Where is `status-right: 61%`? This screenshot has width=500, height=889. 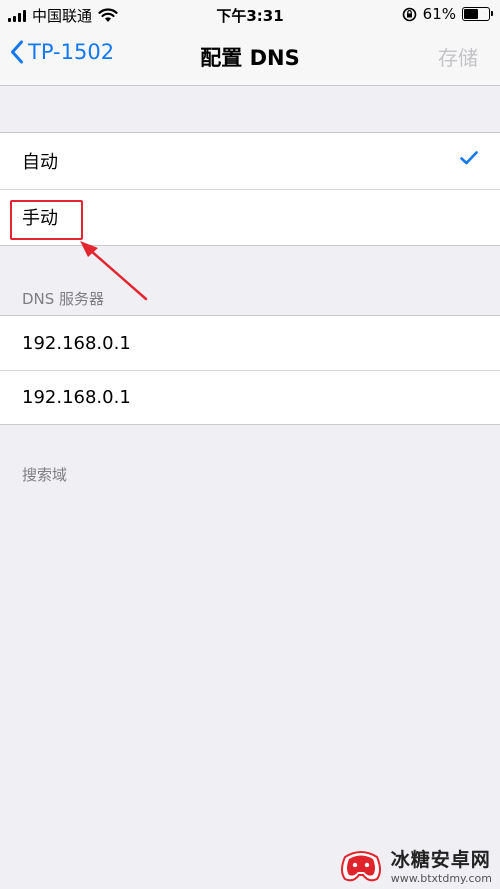
status-right: 61% is located at coordinates (447, 14).